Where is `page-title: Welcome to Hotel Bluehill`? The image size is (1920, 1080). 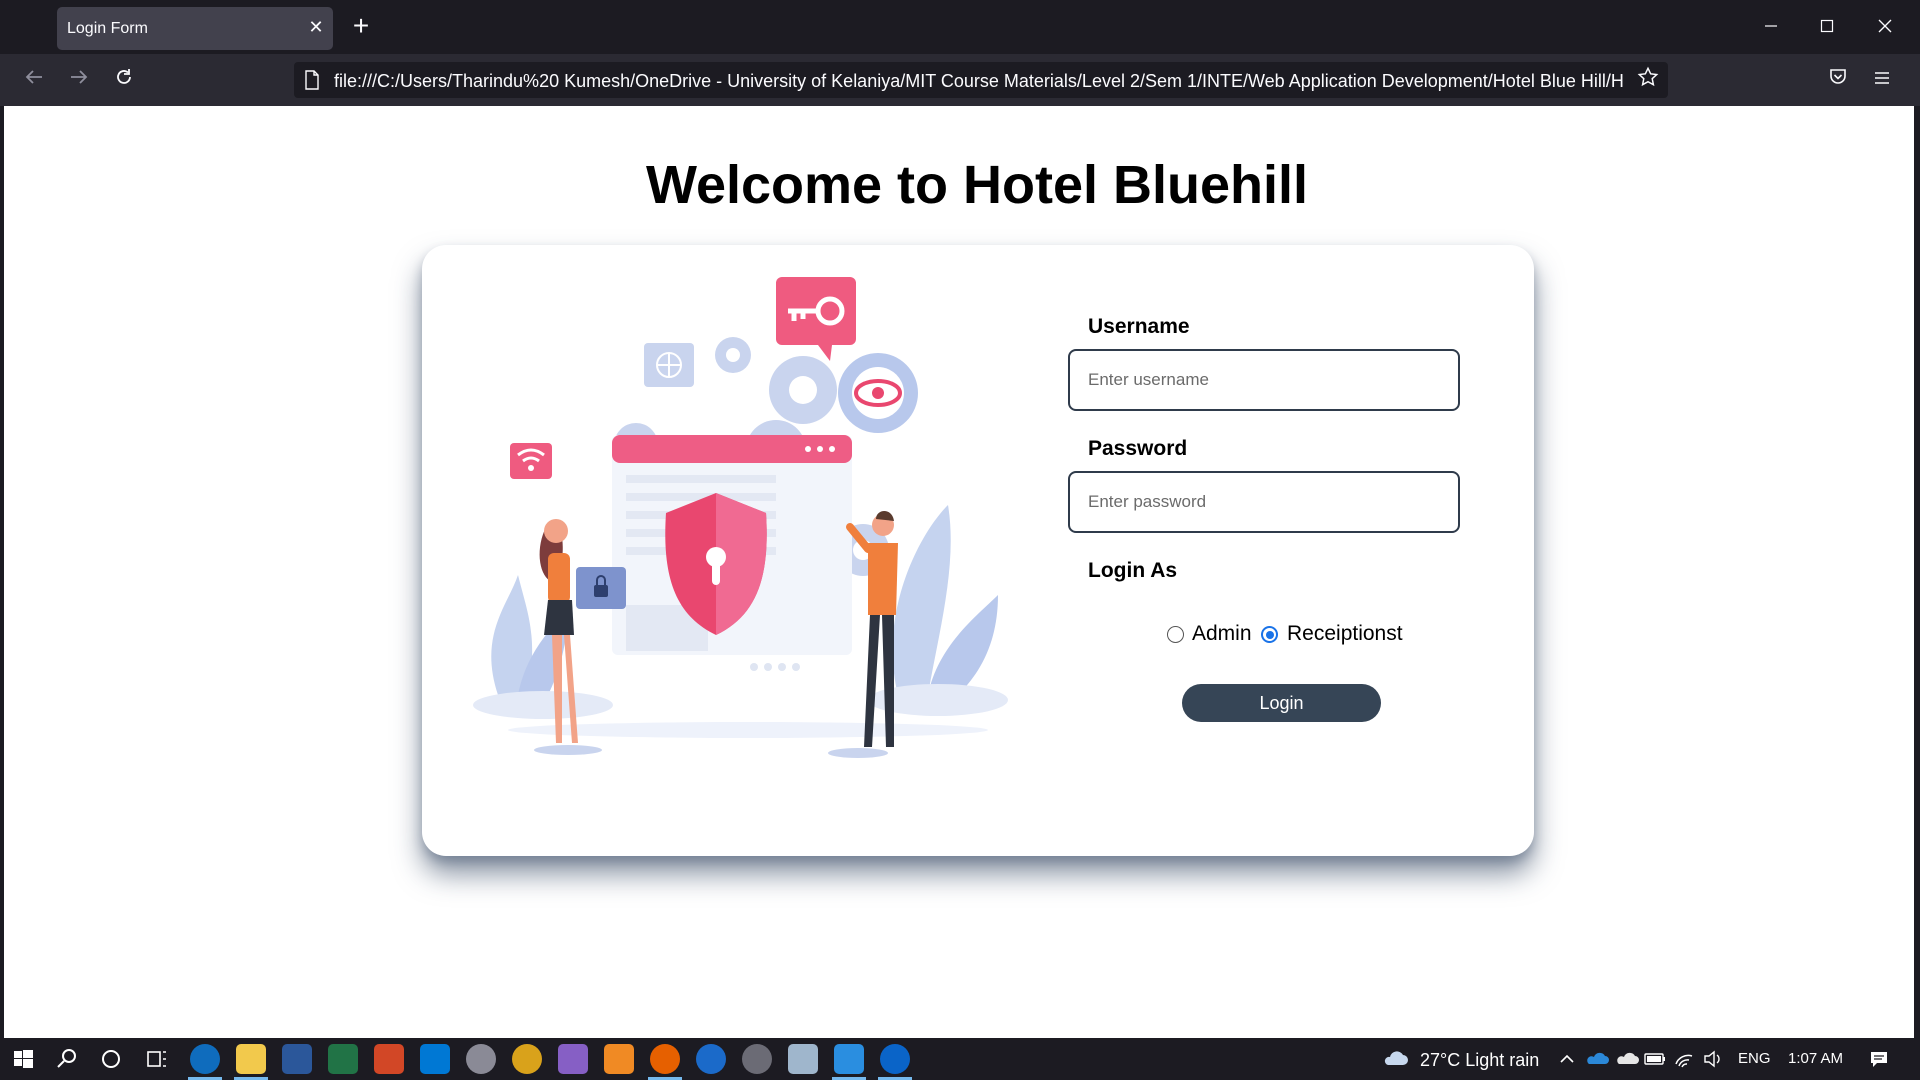
page-title: Welcome to Hotel Bluehill is located at coordinates (977, 185).